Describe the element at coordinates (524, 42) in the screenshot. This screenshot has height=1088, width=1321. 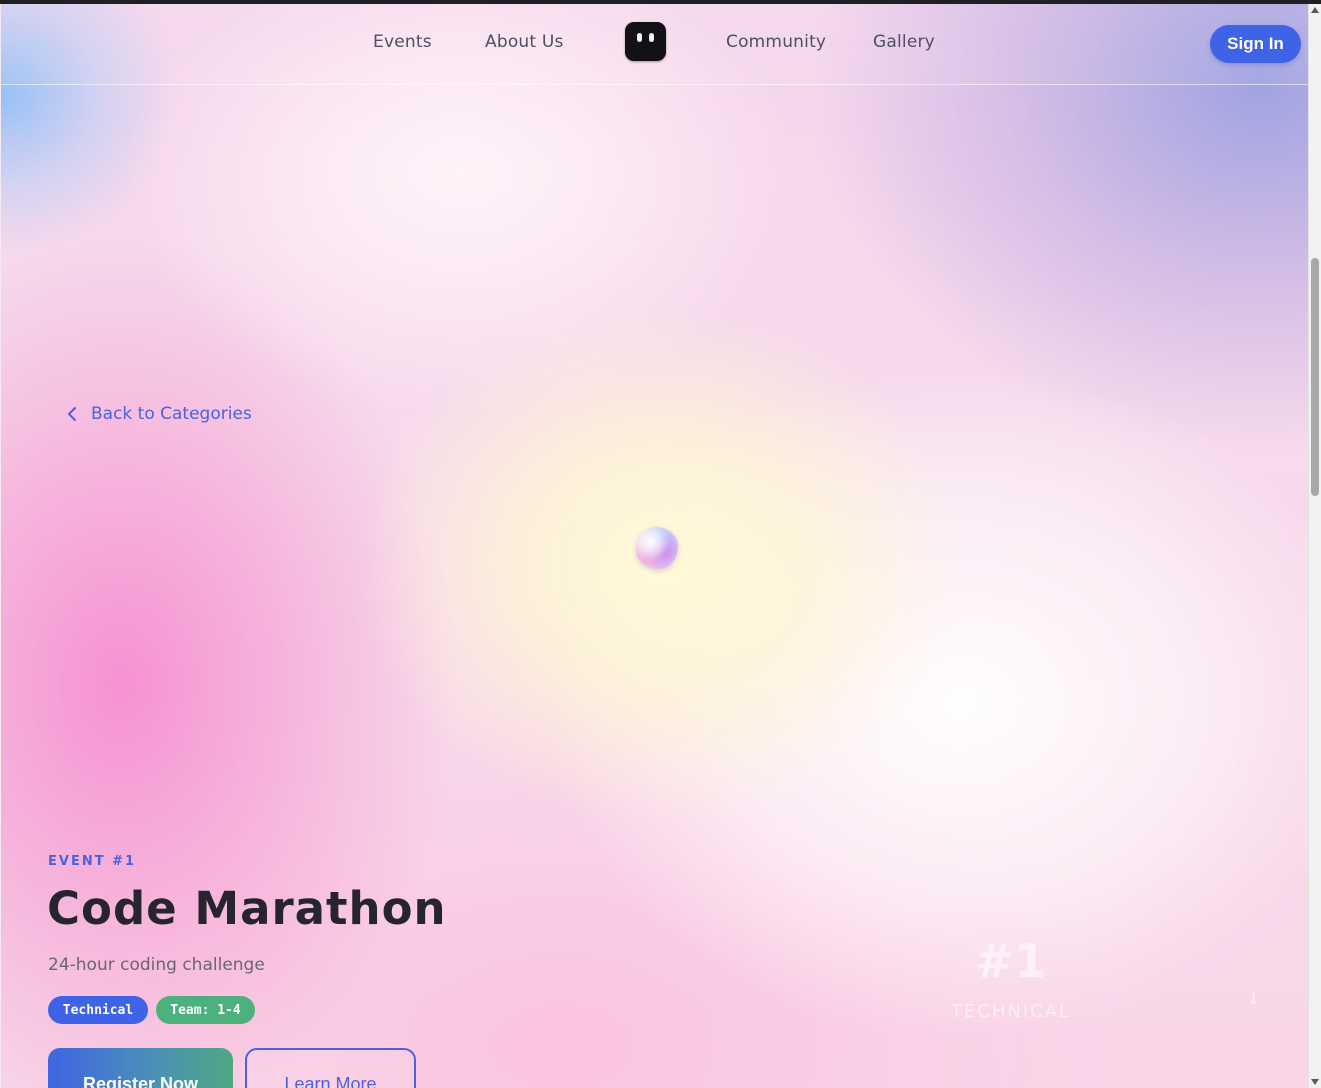
I see `nav-link-about-us: About Us` at that location.